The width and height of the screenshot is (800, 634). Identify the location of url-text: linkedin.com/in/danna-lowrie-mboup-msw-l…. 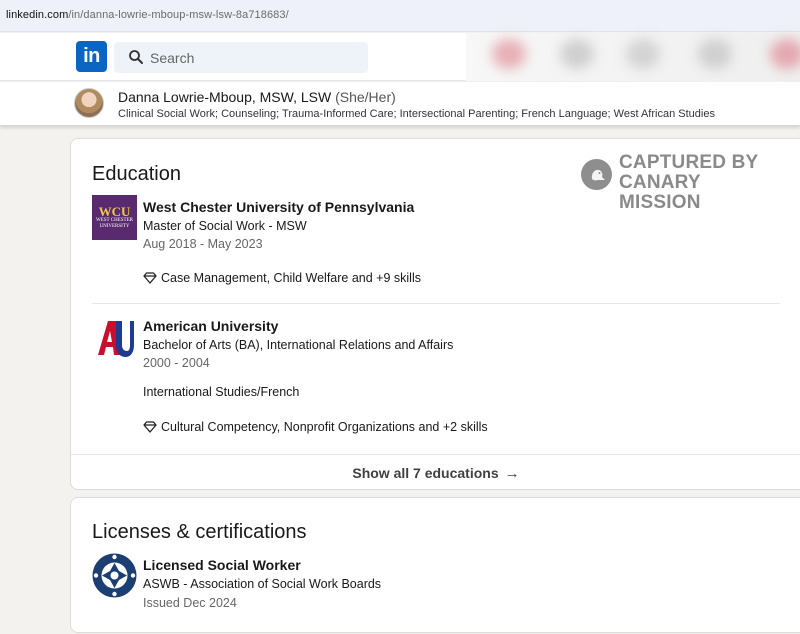
(147, 15).